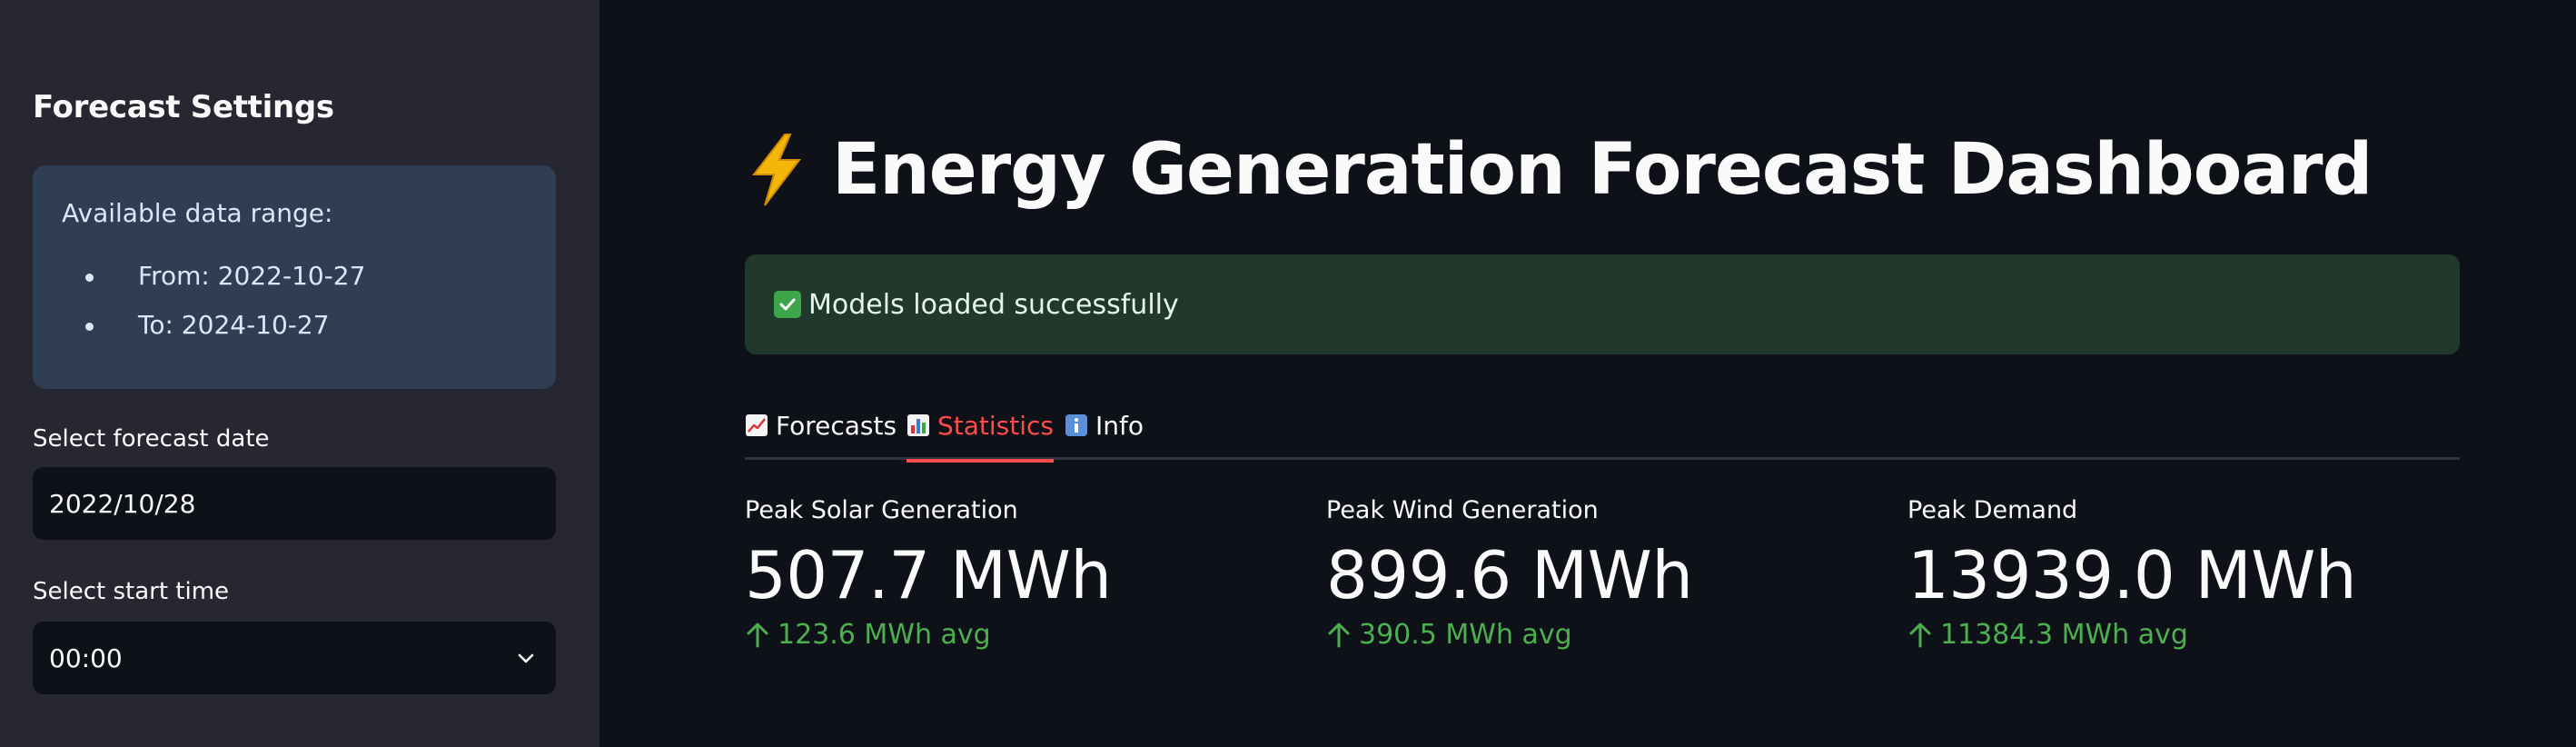  Describe the element at coordinates (1992, 510) in the screenshot. I see `metric-label: Peak Demand` at that location.